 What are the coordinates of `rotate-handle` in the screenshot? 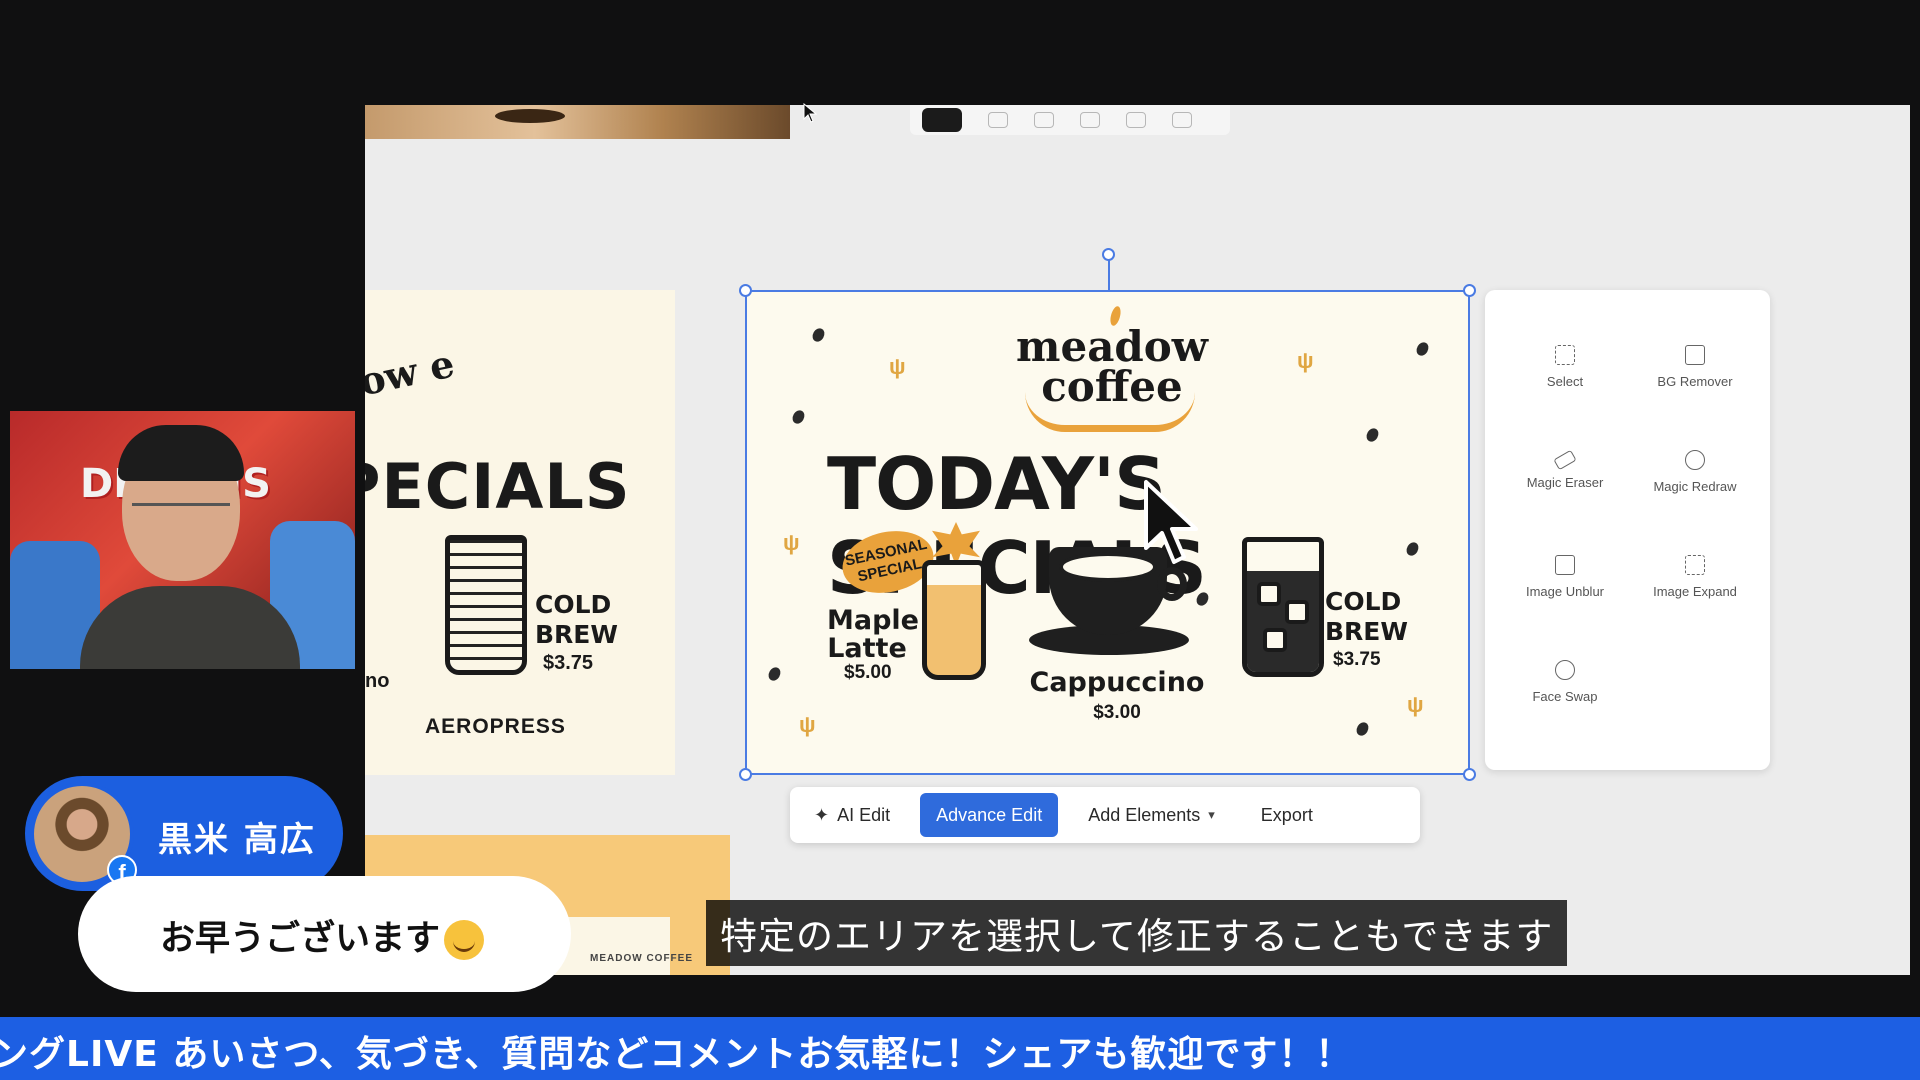 It's located at (1108, 254).